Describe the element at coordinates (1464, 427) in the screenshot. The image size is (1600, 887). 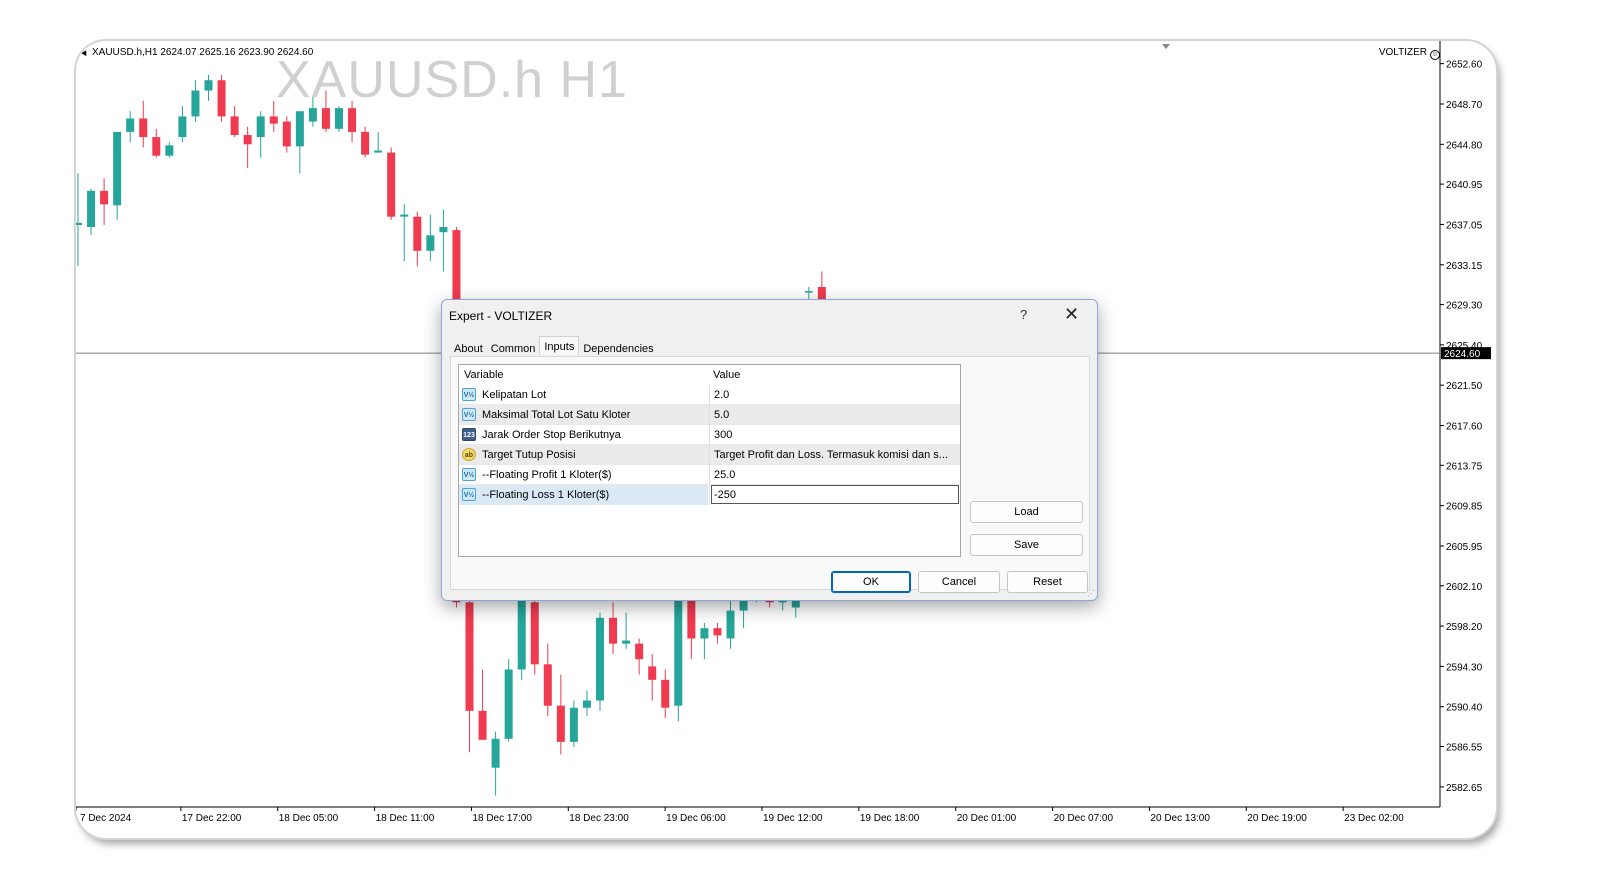
I see `price-tick-label: 2617.60` at that location.